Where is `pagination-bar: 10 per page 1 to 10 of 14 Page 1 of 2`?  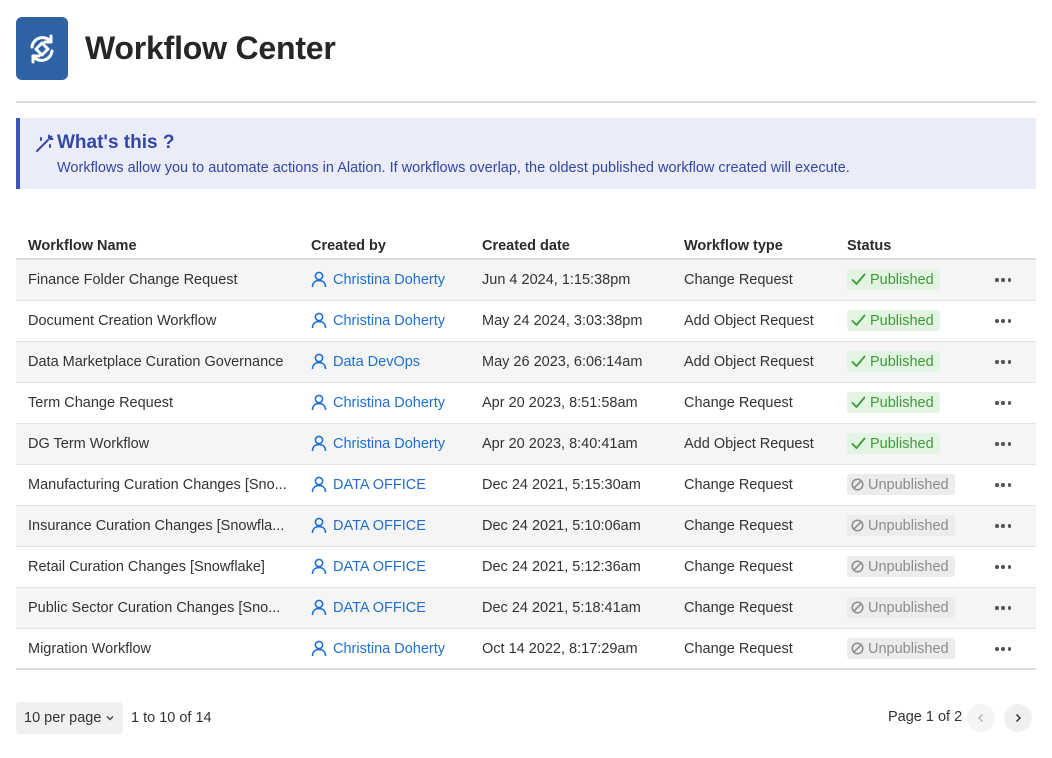
pagination-bar: 10 per page 1 to 10 of 14 Page 1 of 2 is located at coordinates (526, 718).